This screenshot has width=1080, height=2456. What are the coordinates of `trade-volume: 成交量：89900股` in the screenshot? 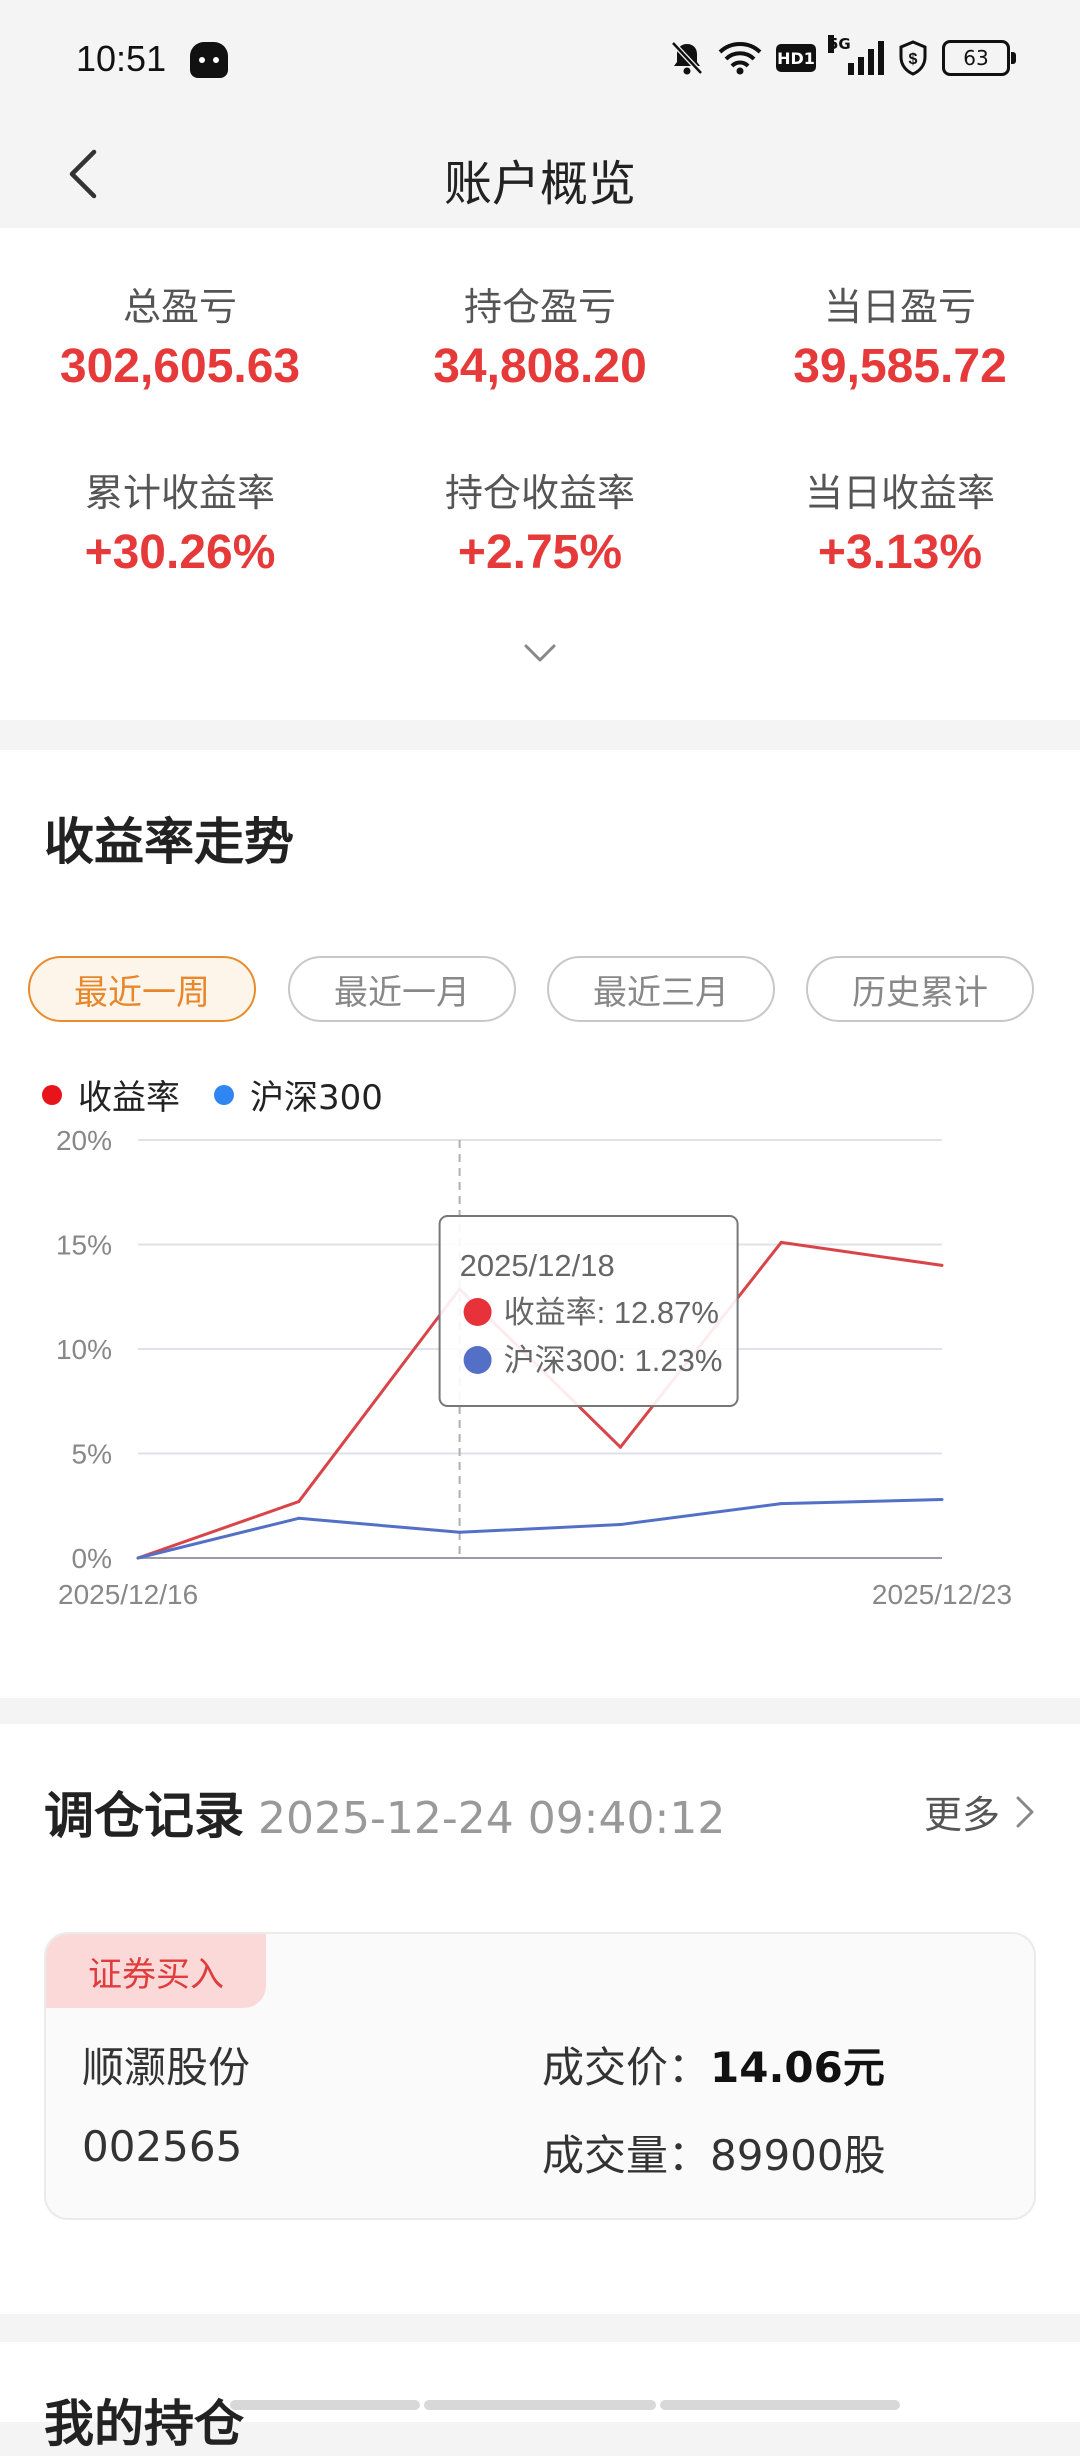 It's located at (714, 2152).